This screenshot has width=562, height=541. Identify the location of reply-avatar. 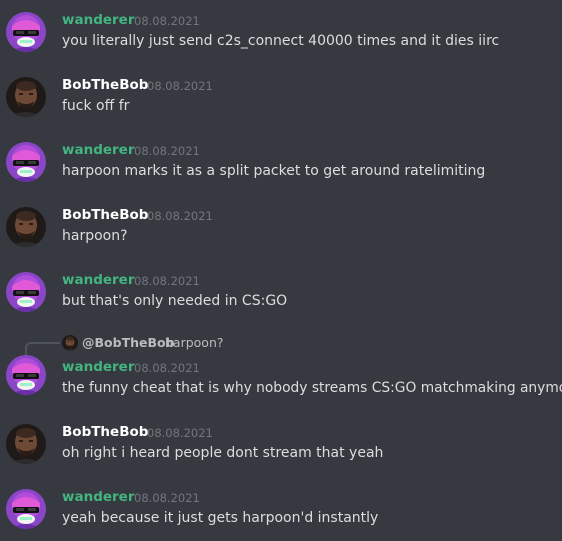
(70, 343).